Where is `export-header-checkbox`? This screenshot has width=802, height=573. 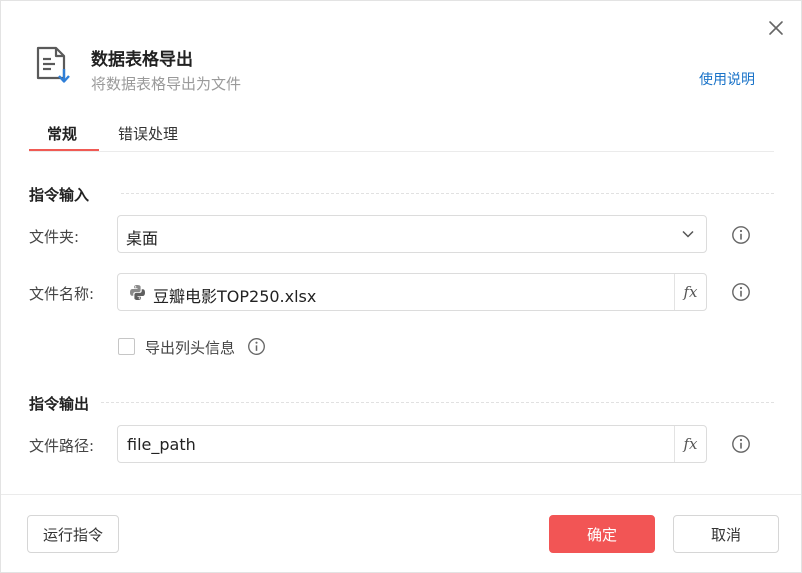
export-header-checkbox is located at coordinates (126, 346).